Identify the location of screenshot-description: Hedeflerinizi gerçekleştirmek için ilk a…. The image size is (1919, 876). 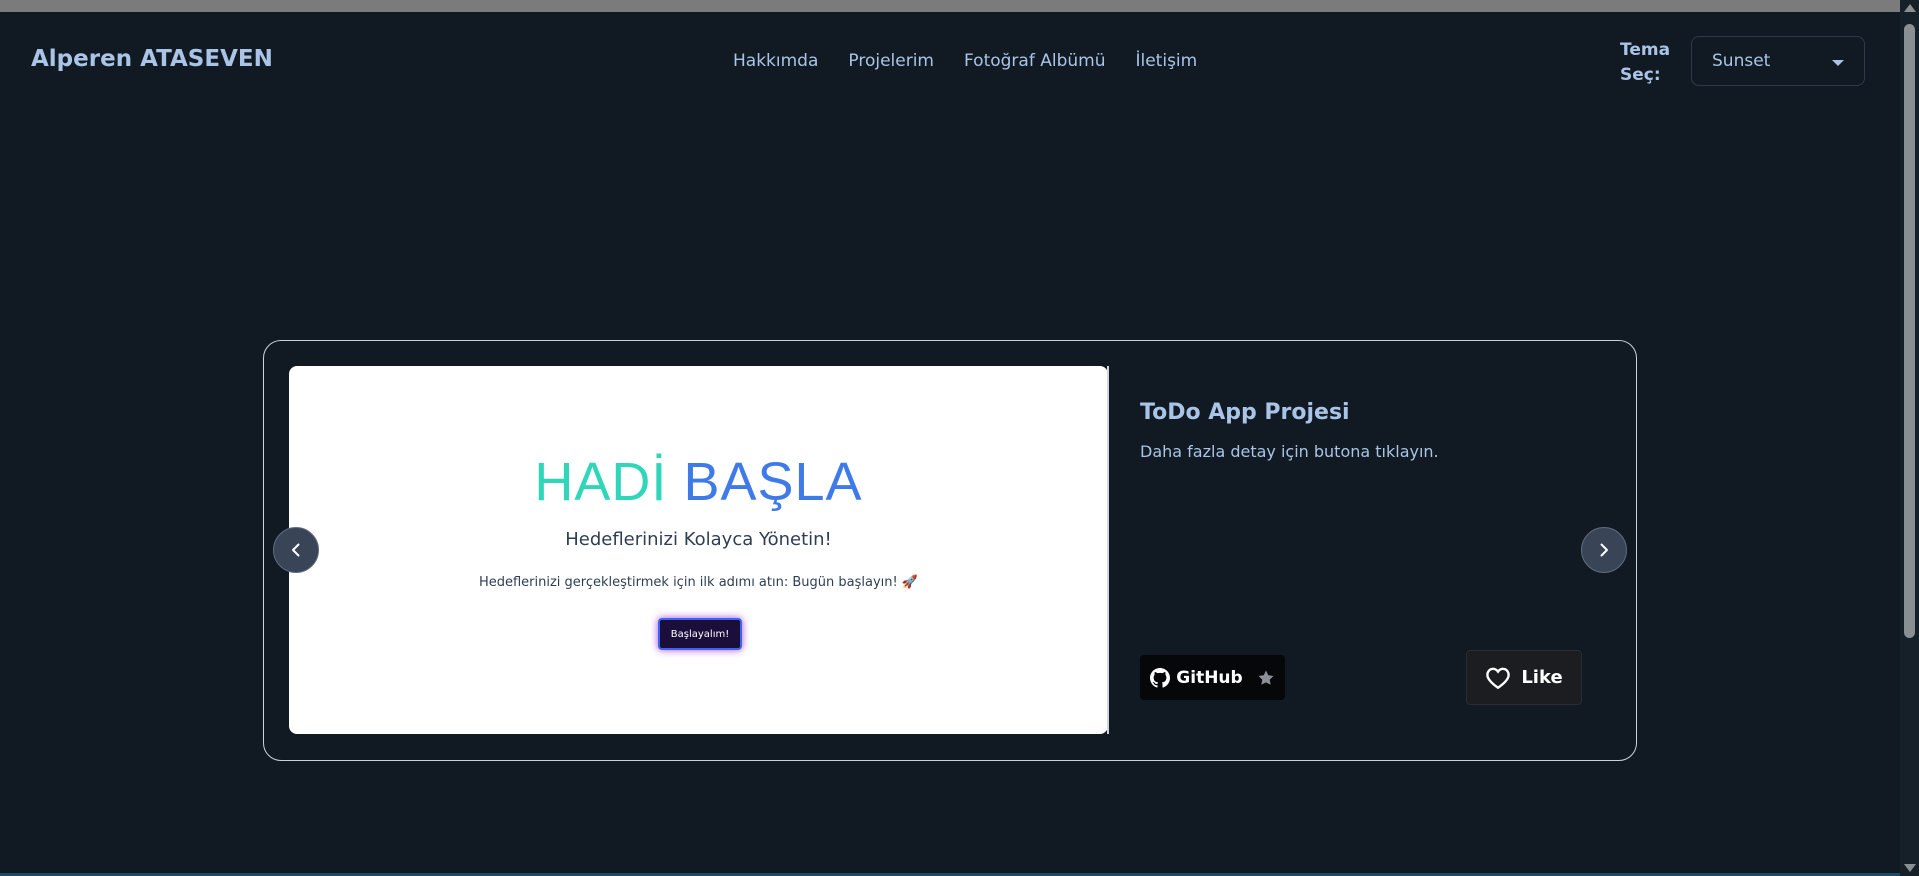
(698, 582).